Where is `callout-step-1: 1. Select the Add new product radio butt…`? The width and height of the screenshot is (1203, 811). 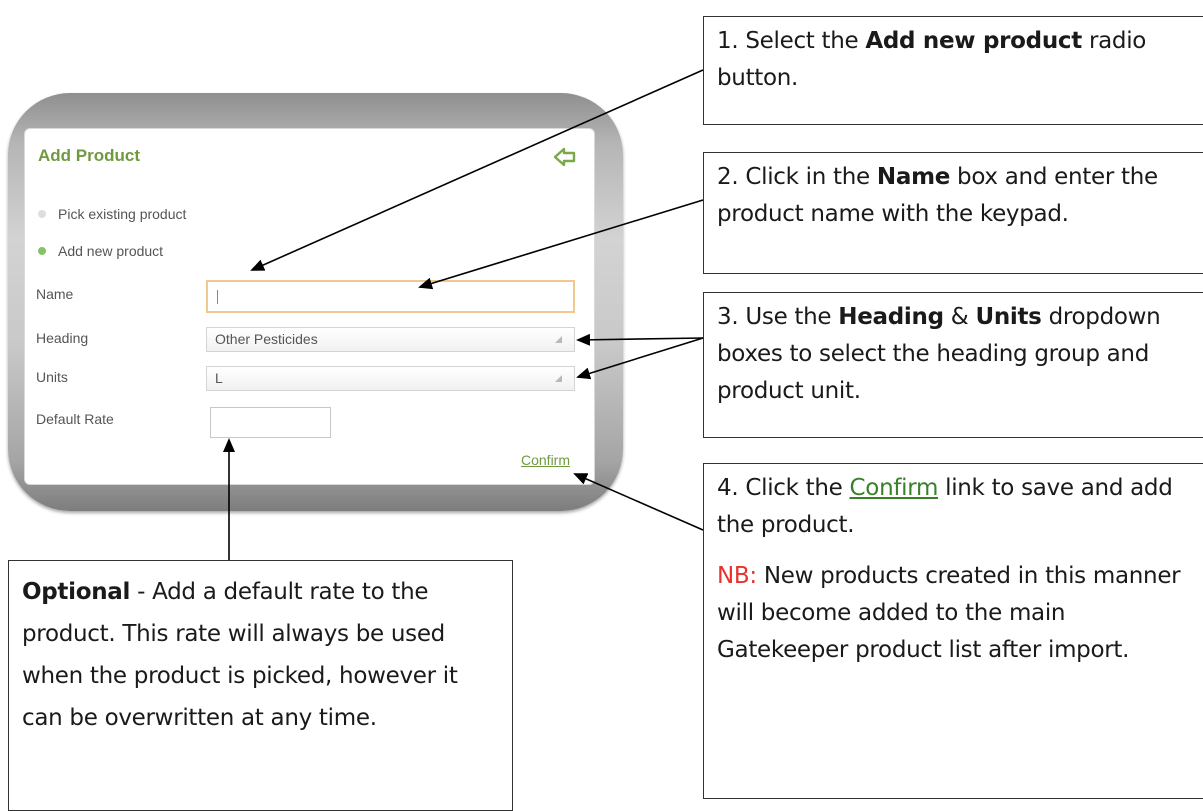 callout-step-1: 1. Select the Add new product radio butt… is located at coordinates (953, 70).